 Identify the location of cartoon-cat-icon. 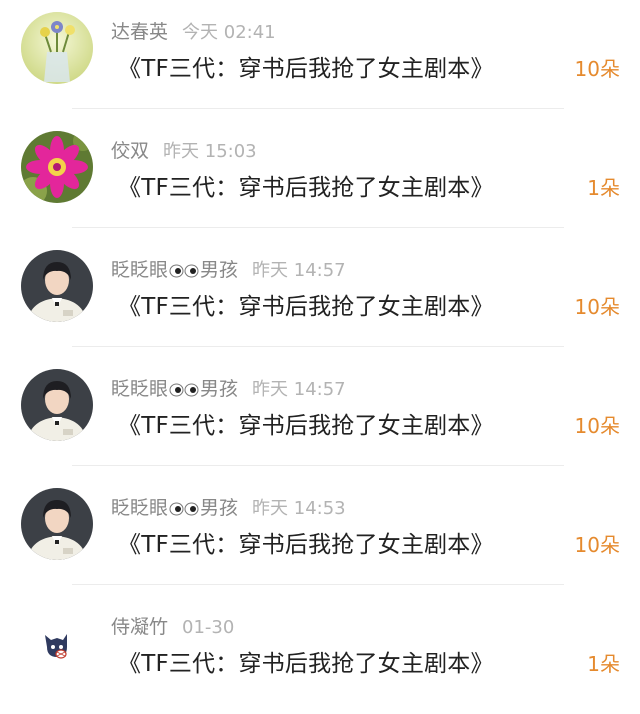
(57, 643).